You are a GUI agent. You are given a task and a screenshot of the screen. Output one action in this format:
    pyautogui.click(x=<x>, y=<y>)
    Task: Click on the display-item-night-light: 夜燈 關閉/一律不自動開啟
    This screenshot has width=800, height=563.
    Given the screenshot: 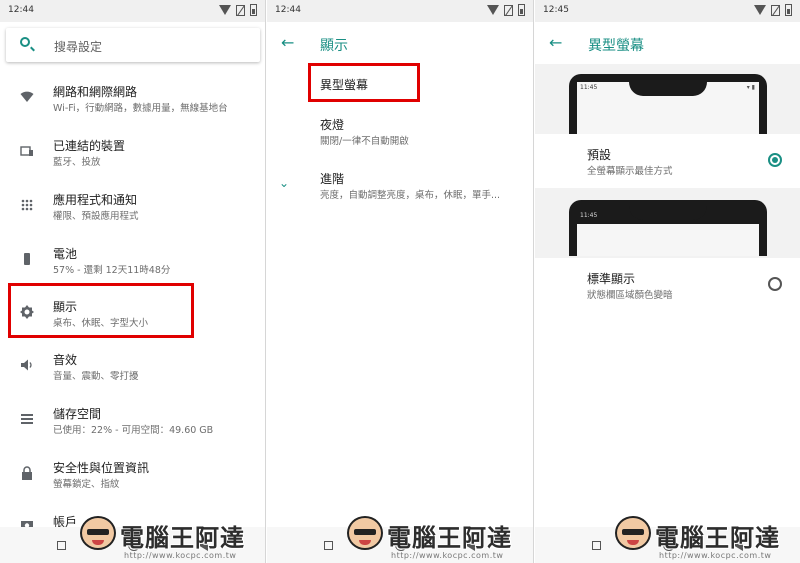 What is the action you would take?
    pyautogui.click(x=400, y=133)
    